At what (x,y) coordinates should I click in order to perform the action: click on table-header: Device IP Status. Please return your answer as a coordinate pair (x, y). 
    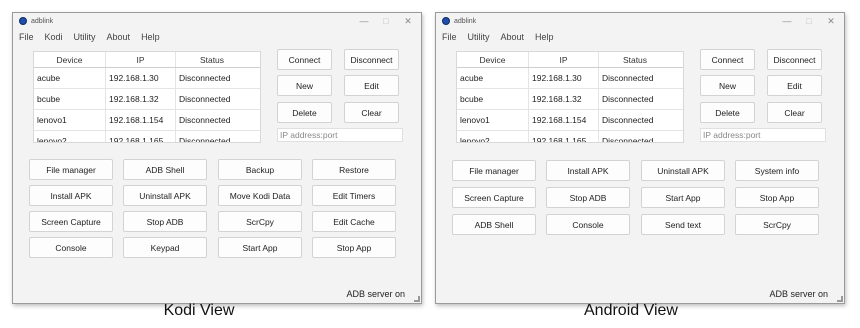
    Looking at the image, I should click on (147, 60).